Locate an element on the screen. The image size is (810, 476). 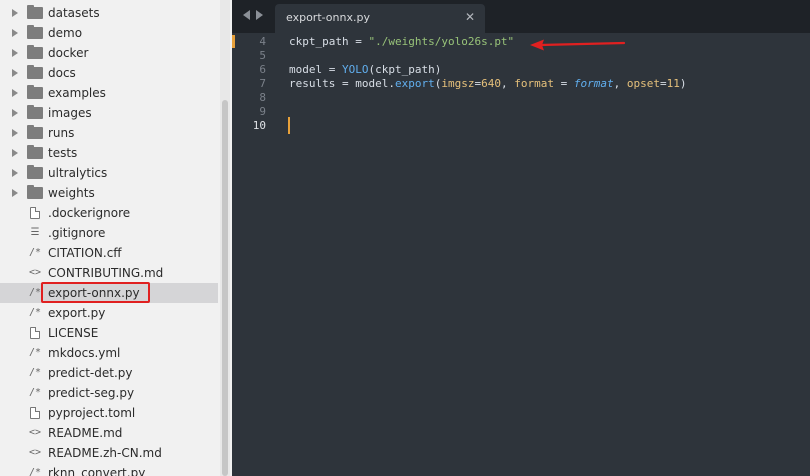
file-item: <> README.md is located at coordinates (109, 433).